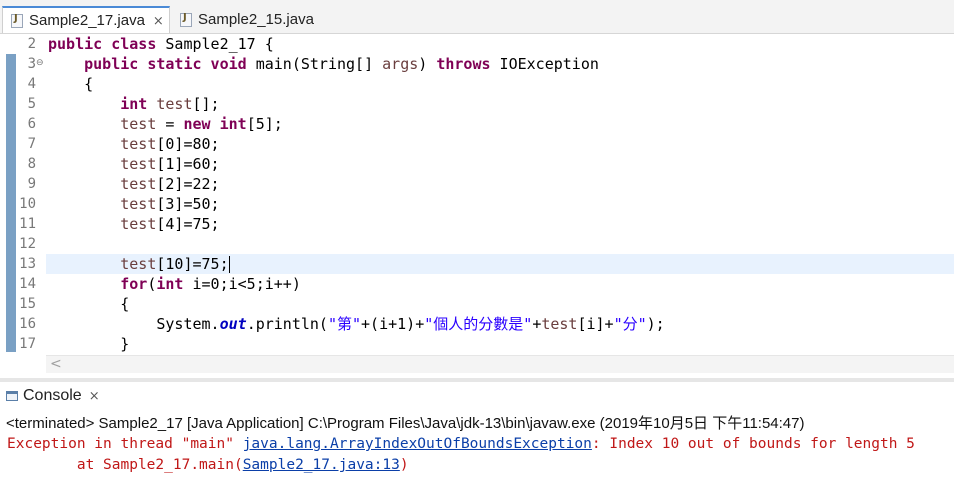 The height and width of the screenshot is (489, 954). What do you see at coordinates (134, 284) in the screenshot?
I see `code-token: for` at bounding box center [134, 284].